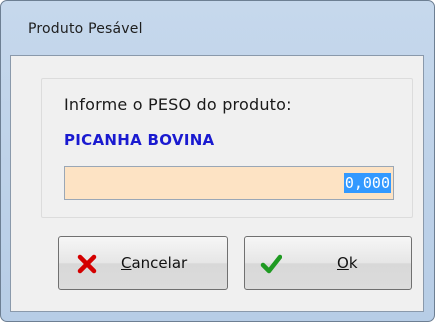 The width and height of the screenshot is (435, 322). What do you see at coordinates (178, 104) in the screenshot?
I see `weight-prompt-label: Informe o PESO do produto:` at bounding box center [178, 104].